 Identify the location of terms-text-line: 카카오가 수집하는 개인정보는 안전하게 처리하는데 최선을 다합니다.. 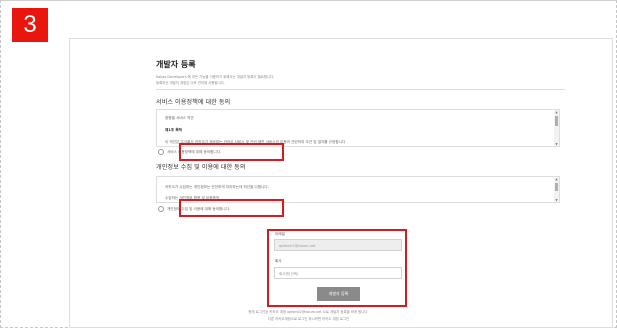
(217, 187).